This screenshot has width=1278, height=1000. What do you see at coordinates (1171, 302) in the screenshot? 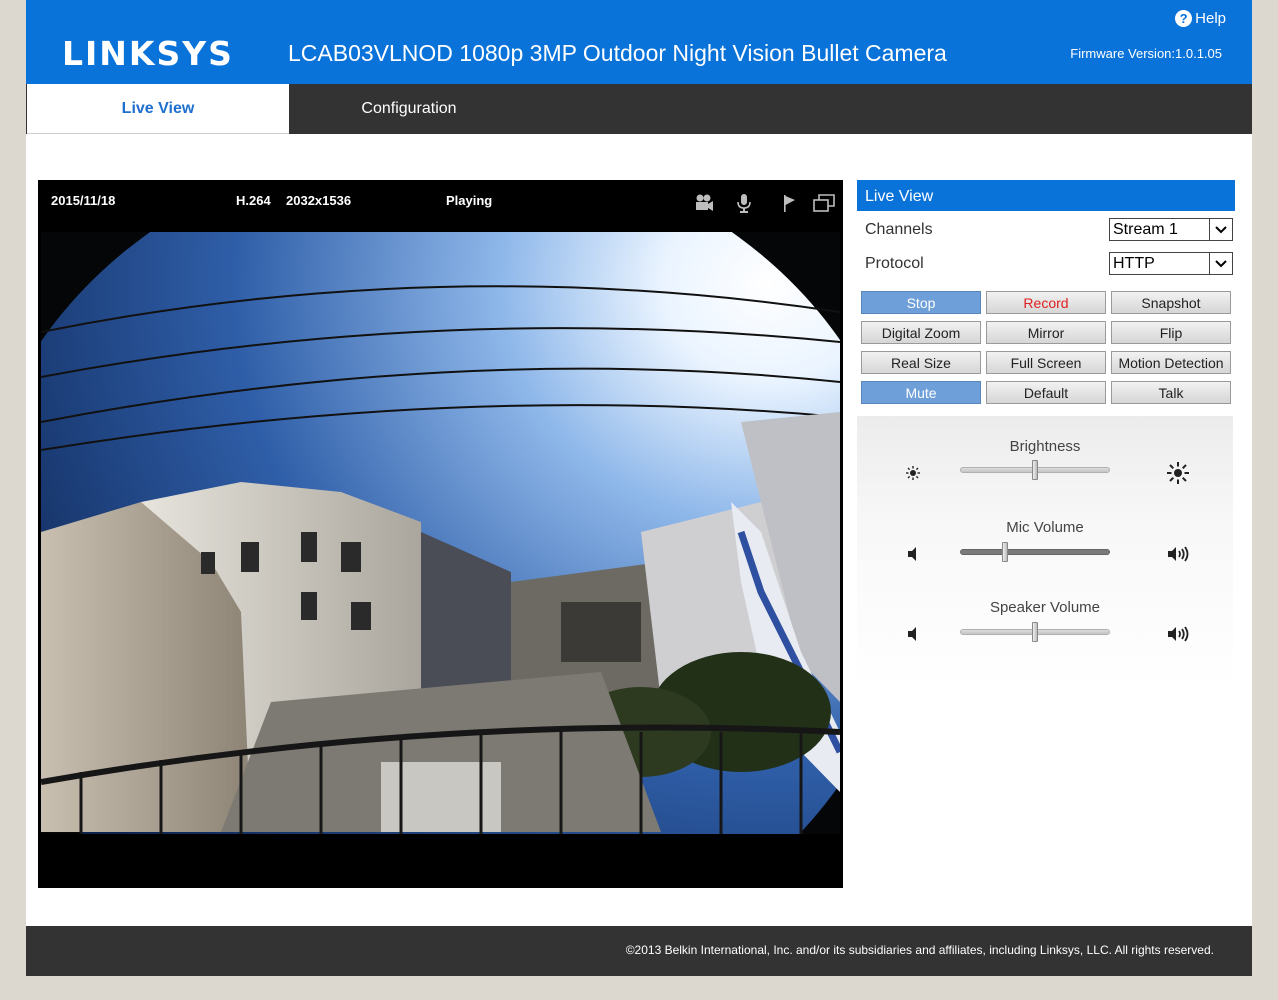
I see `snapshot-button: Snapshot` at bounding box center [1171, 302].